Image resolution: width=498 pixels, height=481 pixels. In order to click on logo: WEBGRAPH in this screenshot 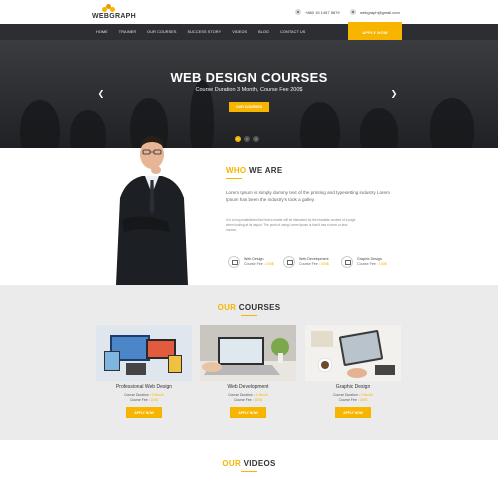, I will do `click(122, 13)`.